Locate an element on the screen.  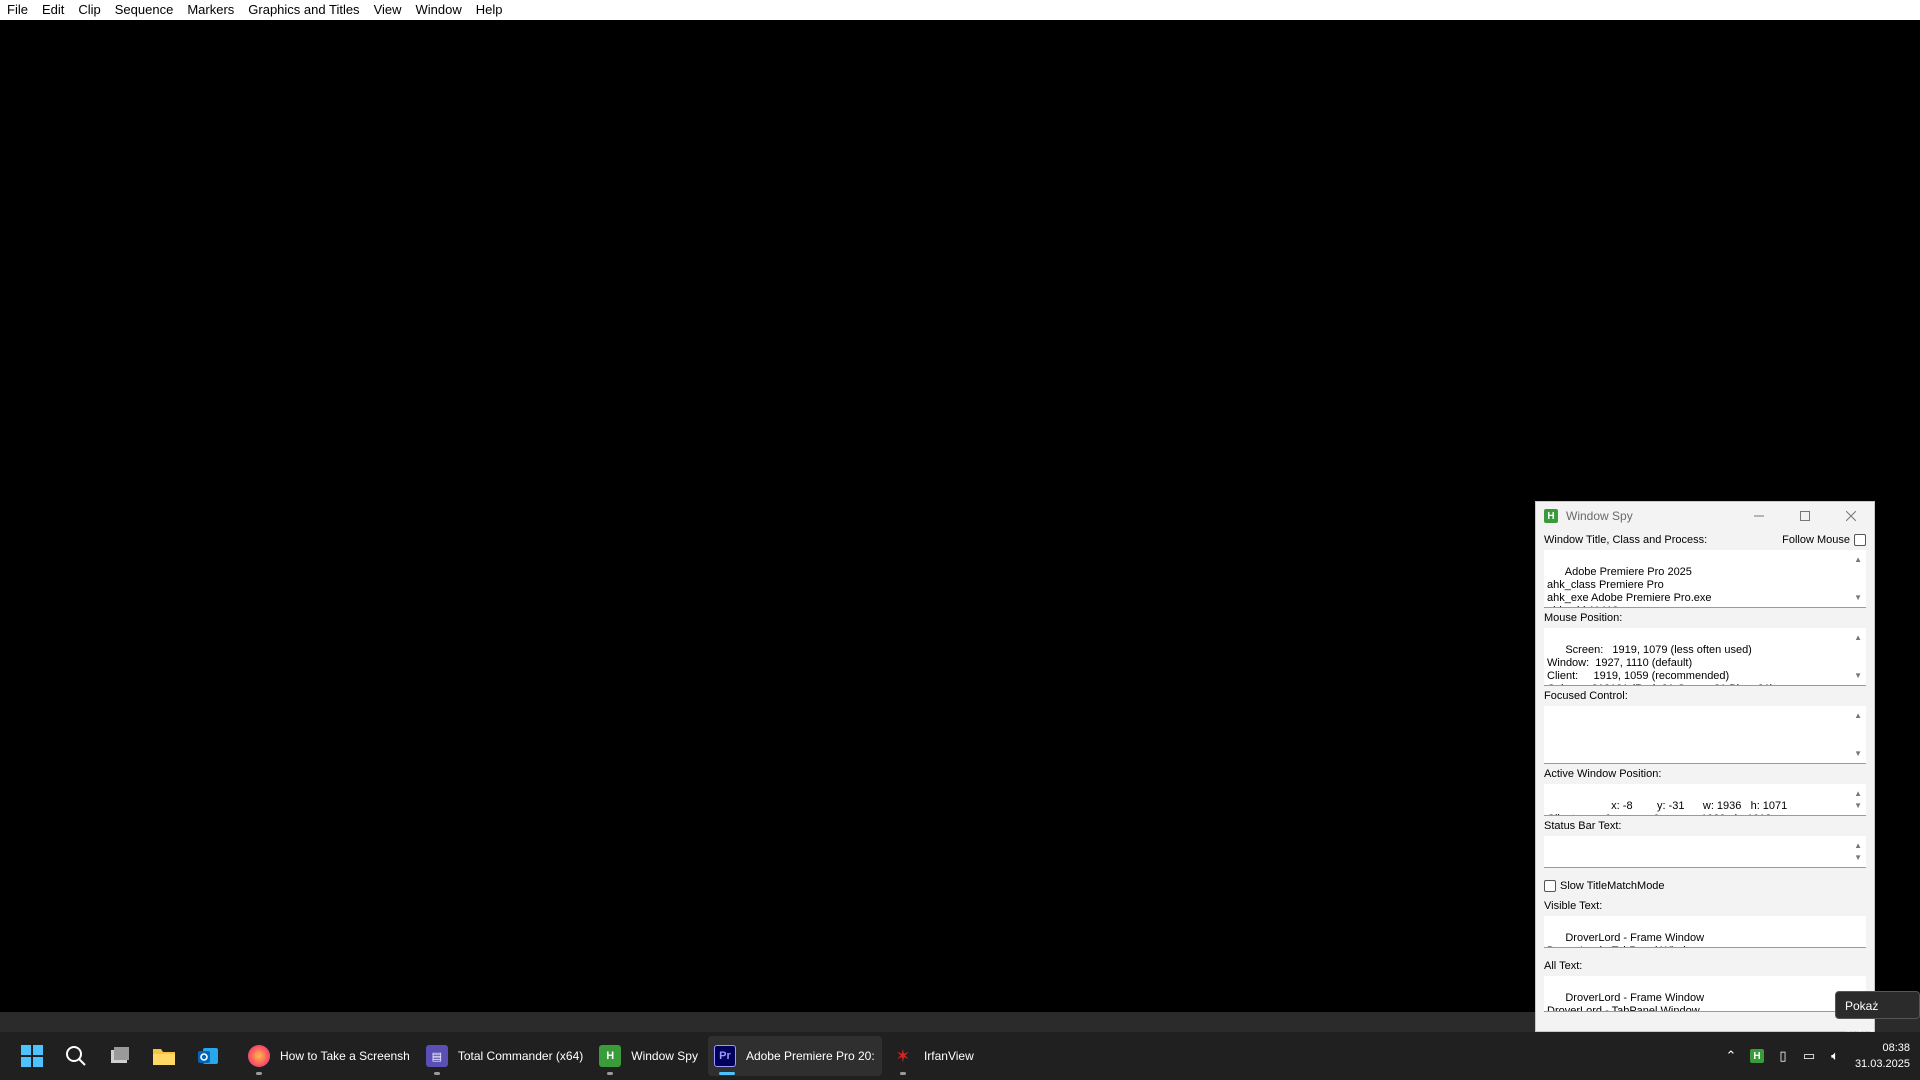
outlook-icon is located at coordinates (208, 1056).